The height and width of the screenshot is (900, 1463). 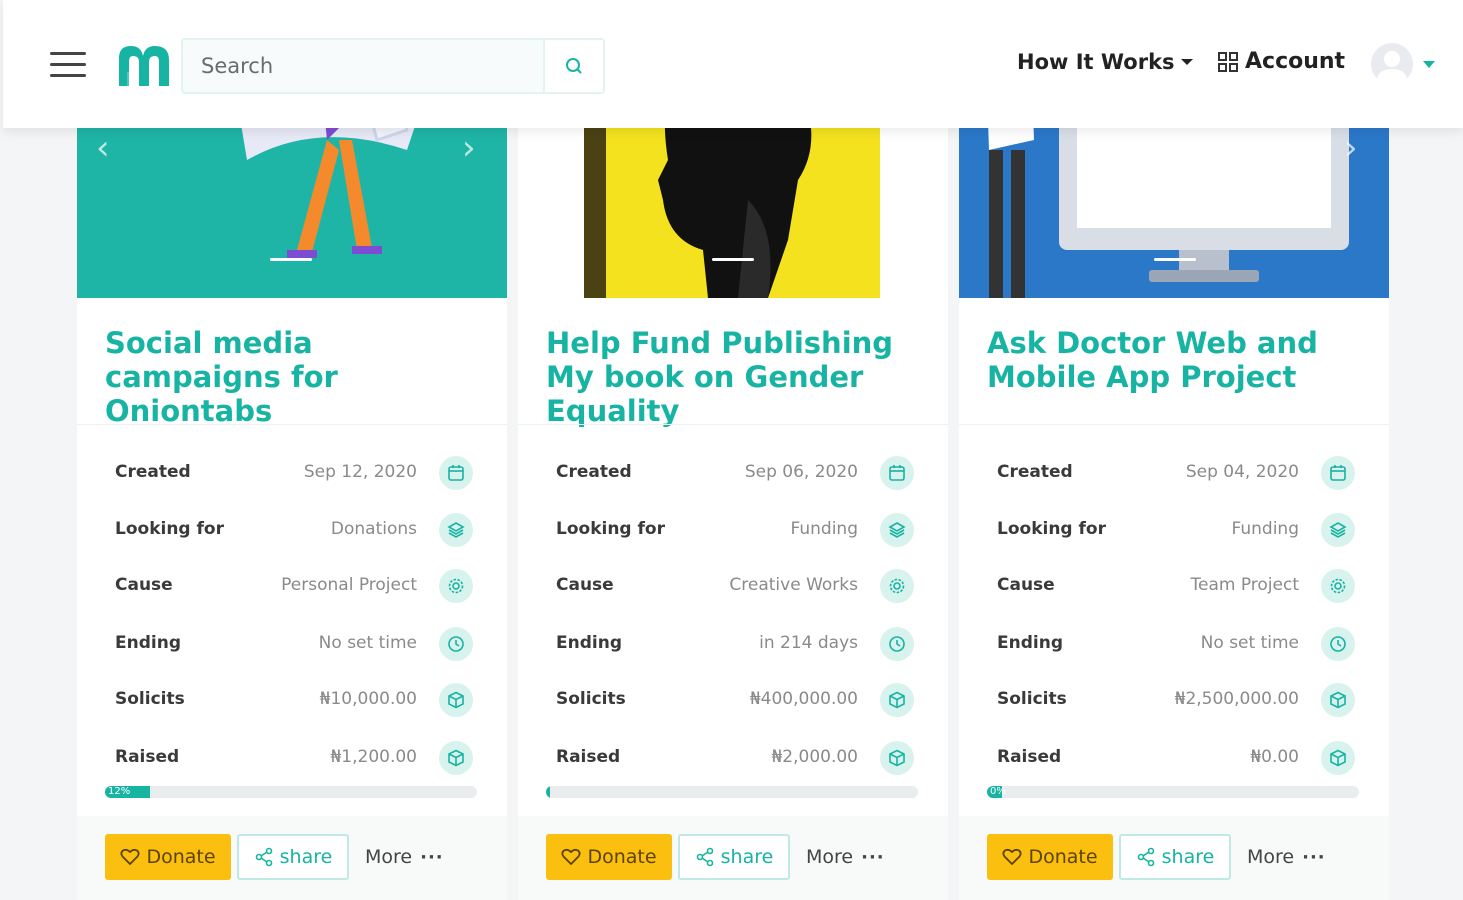 I want to click on avatar, so click(x=1392, y=64).